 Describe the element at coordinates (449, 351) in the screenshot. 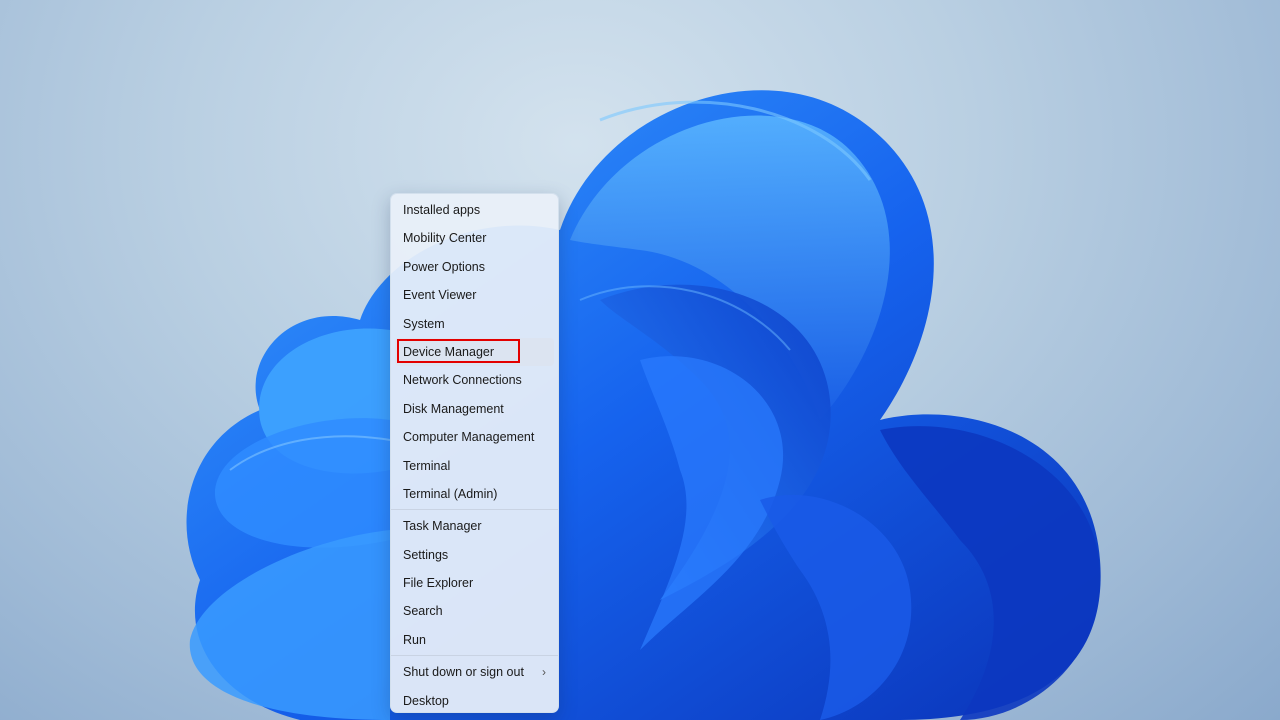

I see `menu-item-device-manager-label: Device Manager` at that location.